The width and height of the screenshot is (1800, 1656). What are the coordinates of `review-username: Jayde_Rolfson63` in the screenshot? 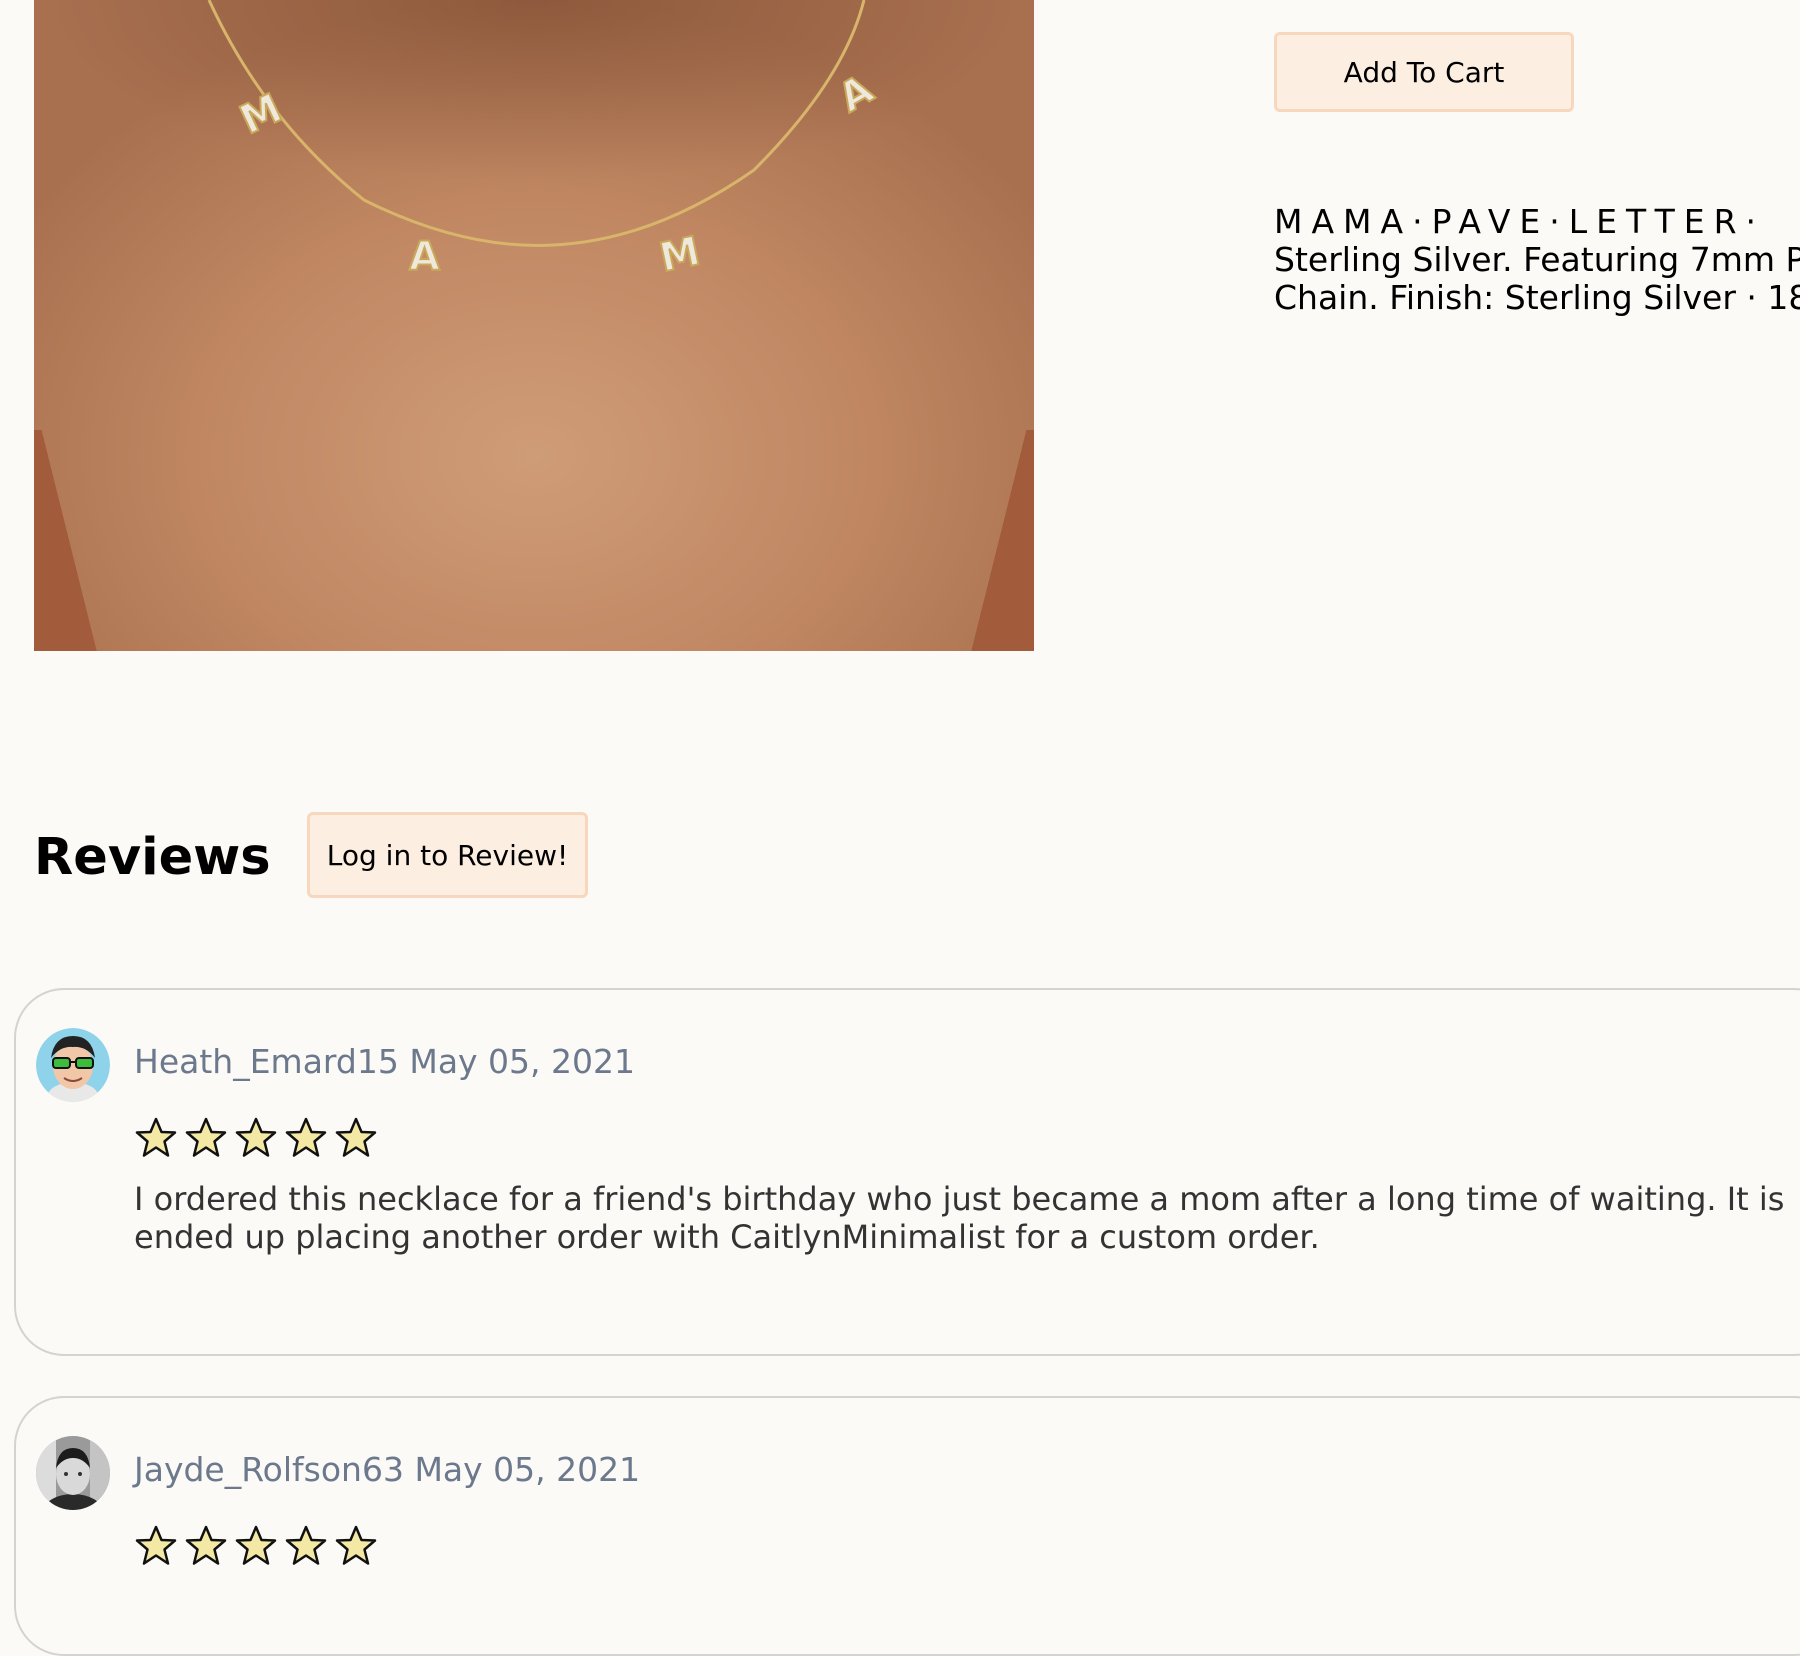 It's located at (269, 1469).